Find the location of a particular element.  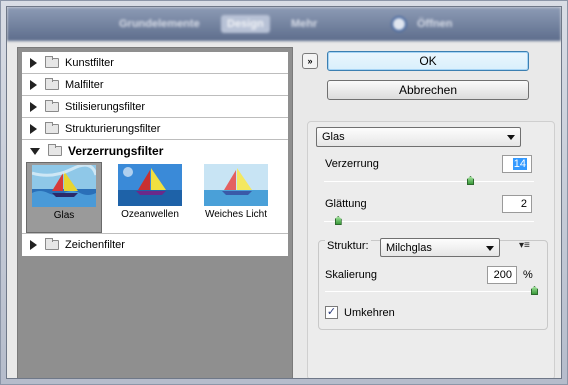

umkehren-checkbox: ✓ is located at coordinates (331, 312).